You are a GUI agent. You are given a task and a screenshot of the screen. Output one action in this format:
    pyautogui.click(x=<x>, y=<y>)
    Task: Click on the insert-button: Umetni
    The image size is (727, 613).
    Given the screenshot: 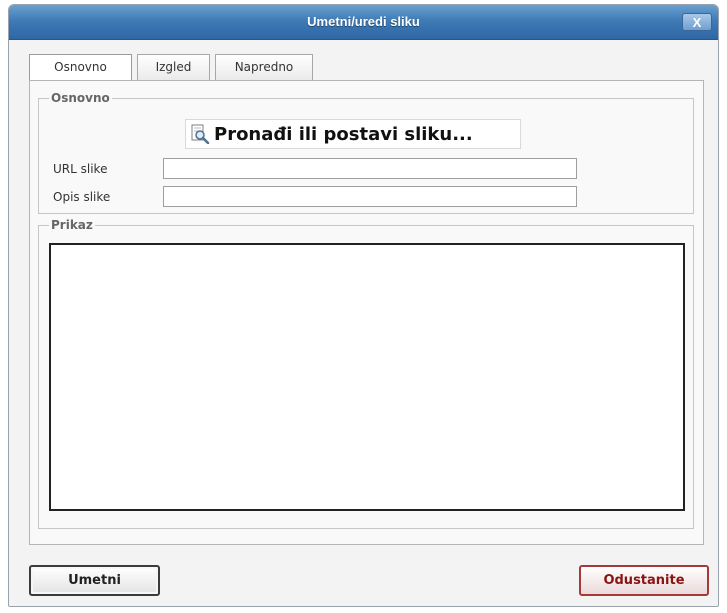 What is the action you would take?
    pyautogui.click(x=94, y=580)
    